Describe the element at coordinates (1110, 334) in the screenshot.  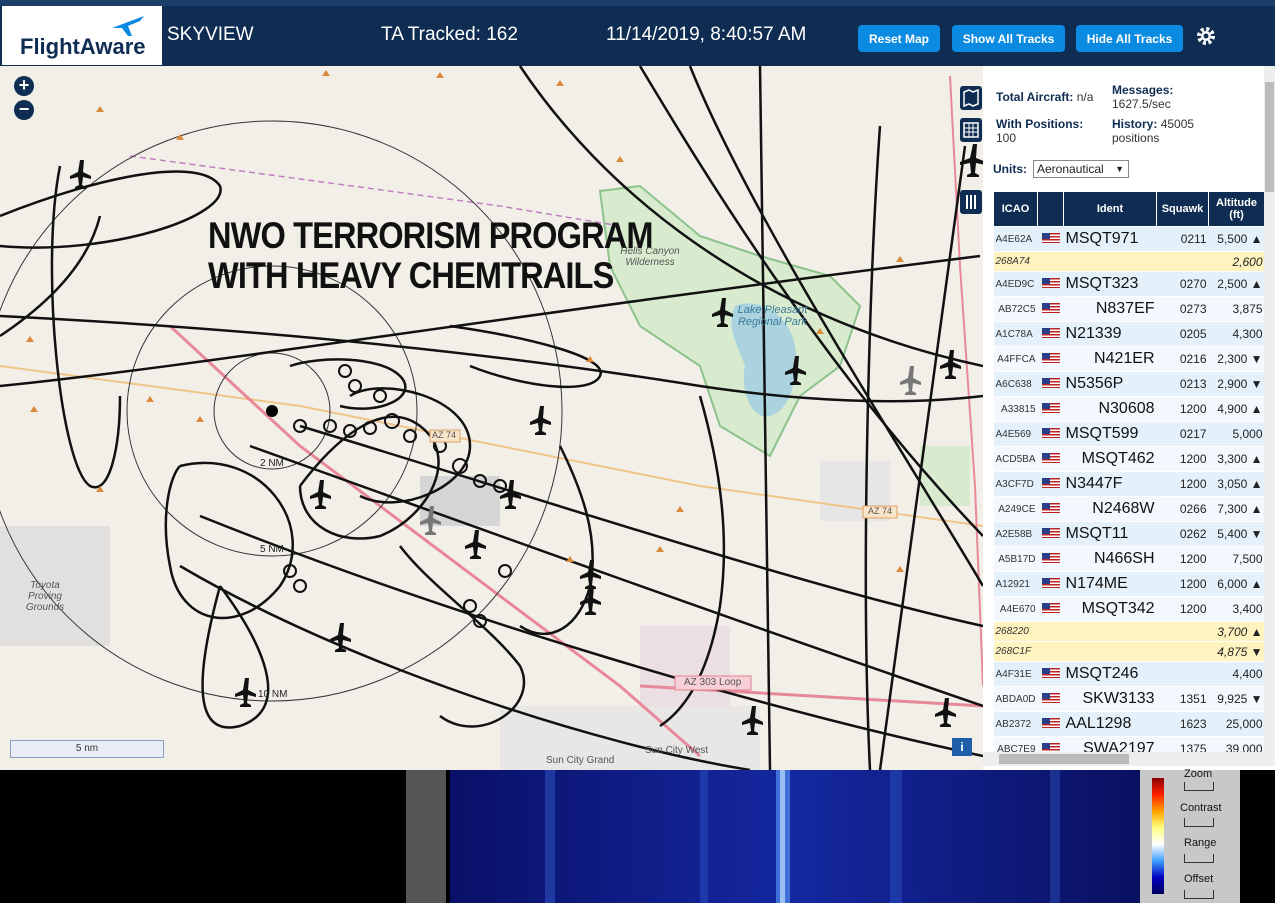
I see `ident-cell: N21339` at that location.